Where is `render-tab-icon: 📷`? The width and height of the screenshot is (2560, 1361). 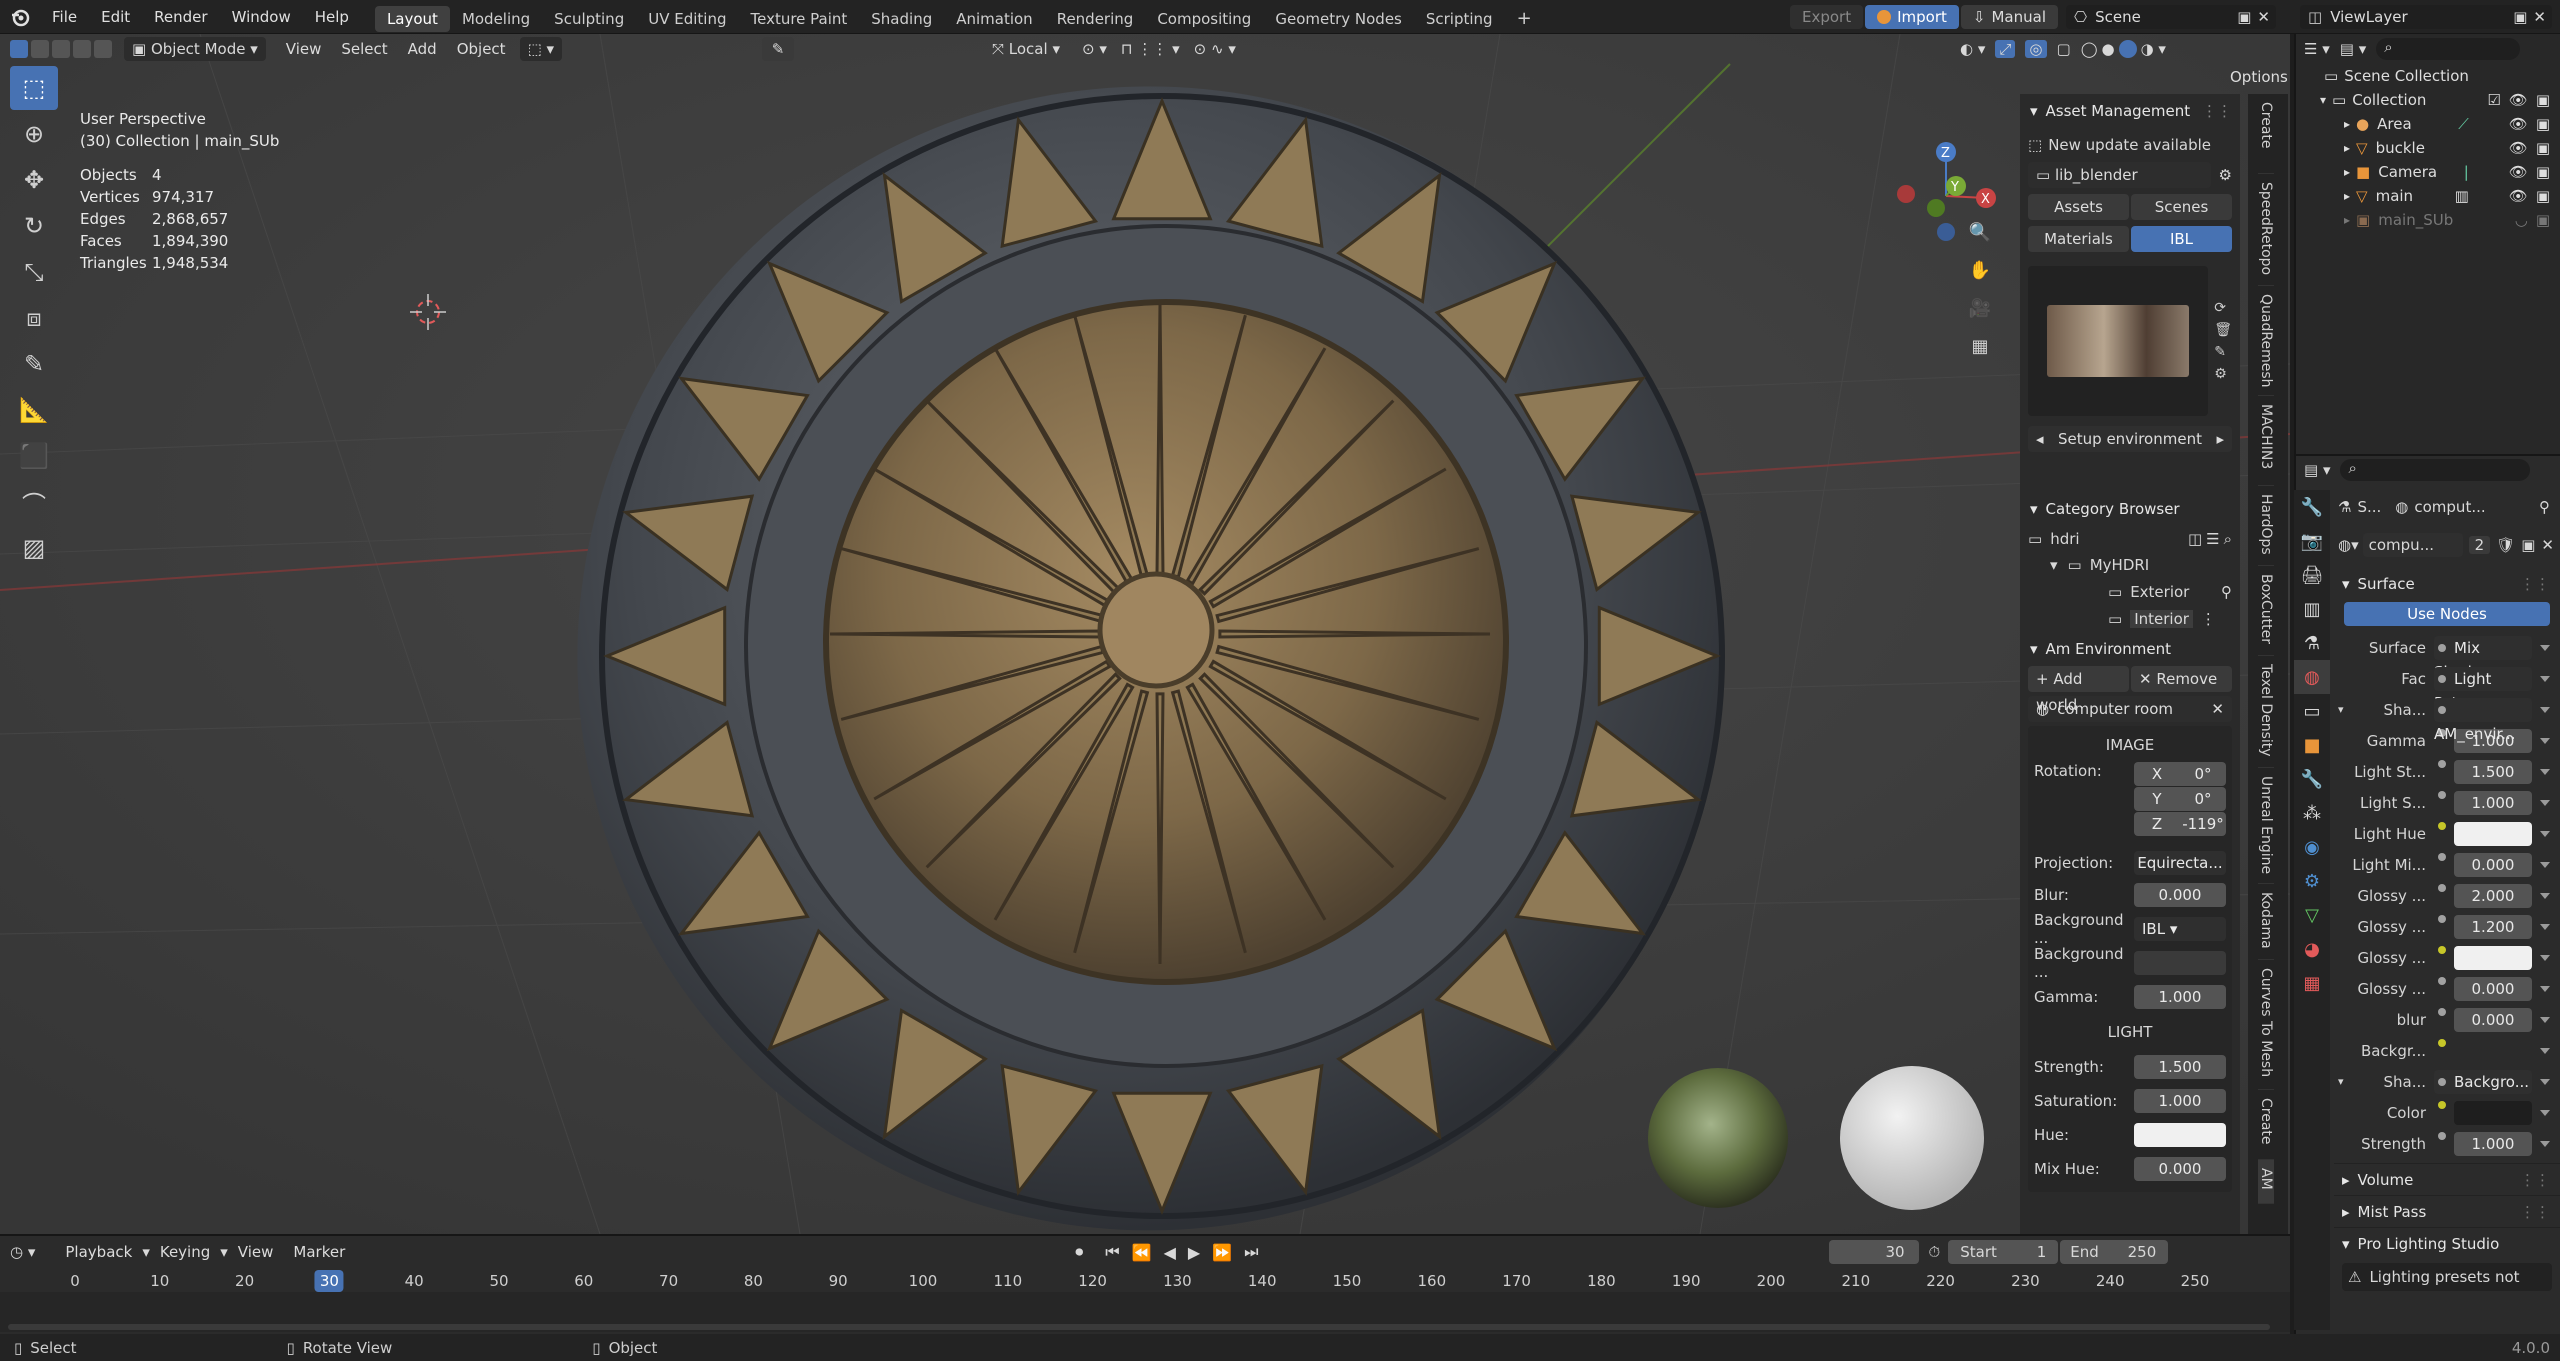
render-tab-icon: 📷 is located at coordinates (2312, 541).